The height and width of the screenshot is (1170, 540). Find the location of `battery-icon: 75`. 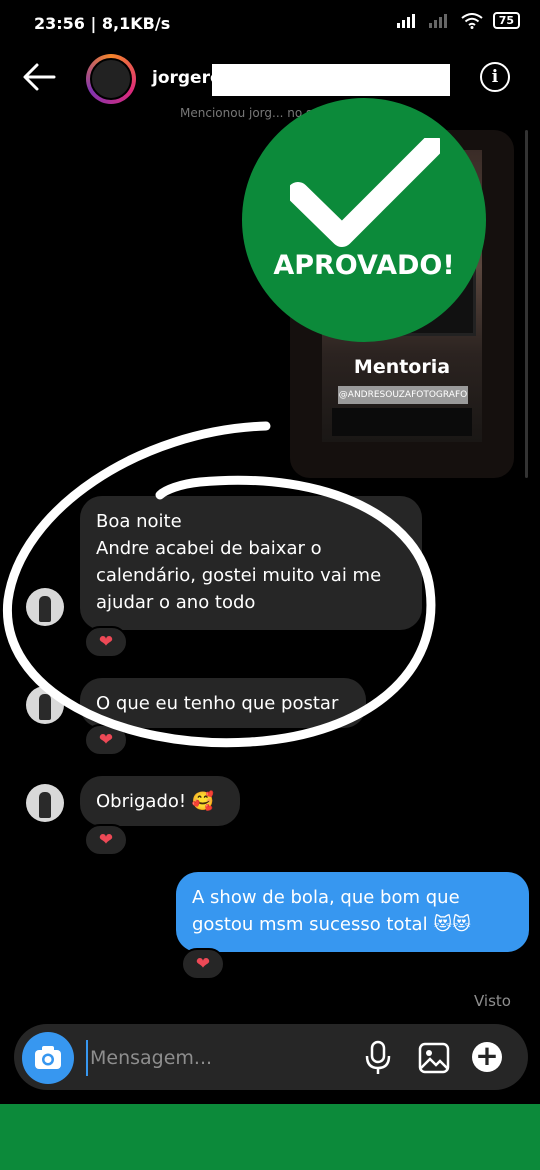

battery-icon: 75 is located at coordinates (506, 20).